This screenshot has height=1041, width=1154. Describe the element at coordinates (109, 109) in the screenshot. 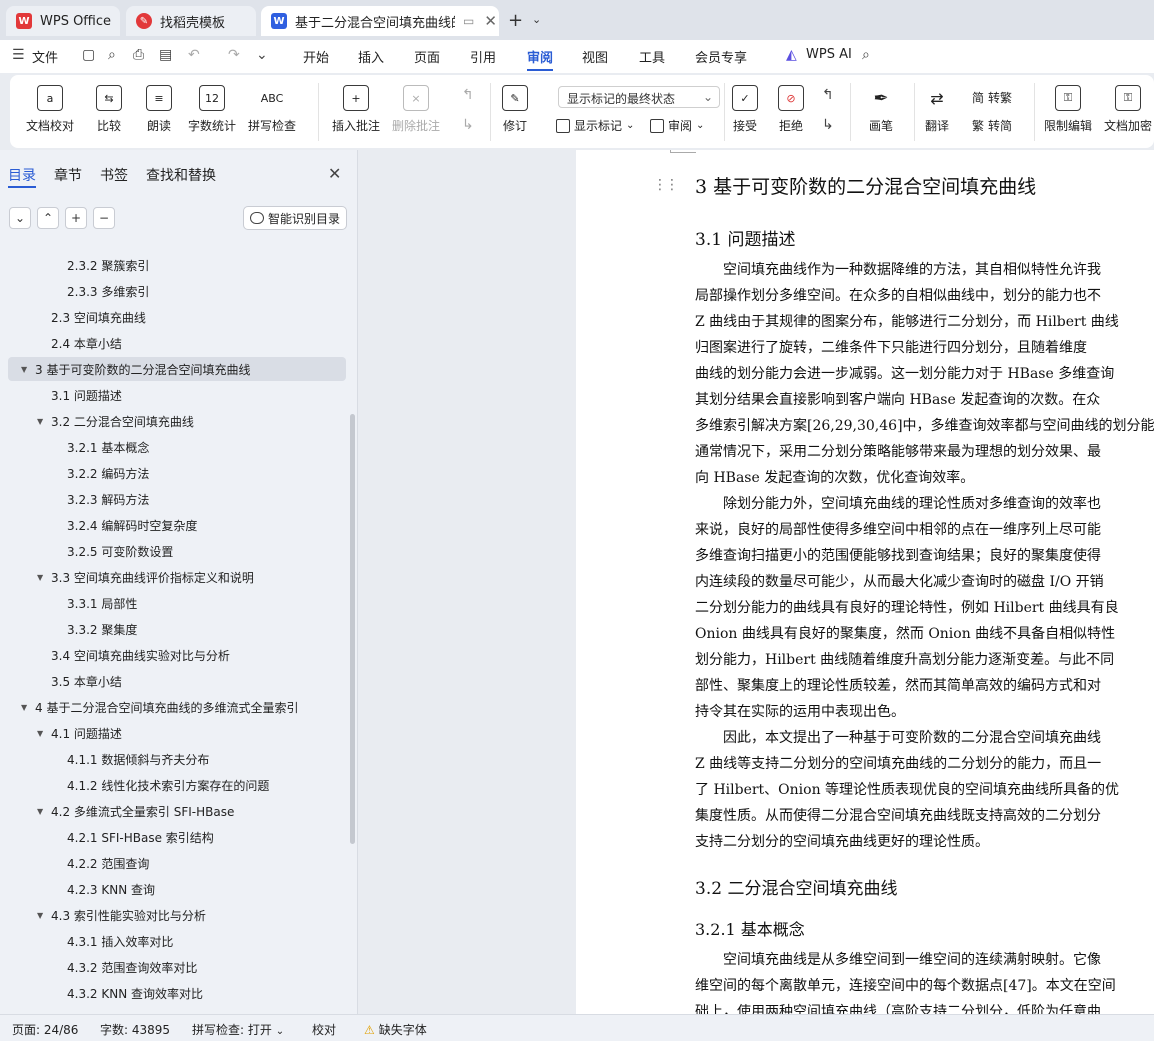

I see `compare-button: ⇆ 比较` at that location.